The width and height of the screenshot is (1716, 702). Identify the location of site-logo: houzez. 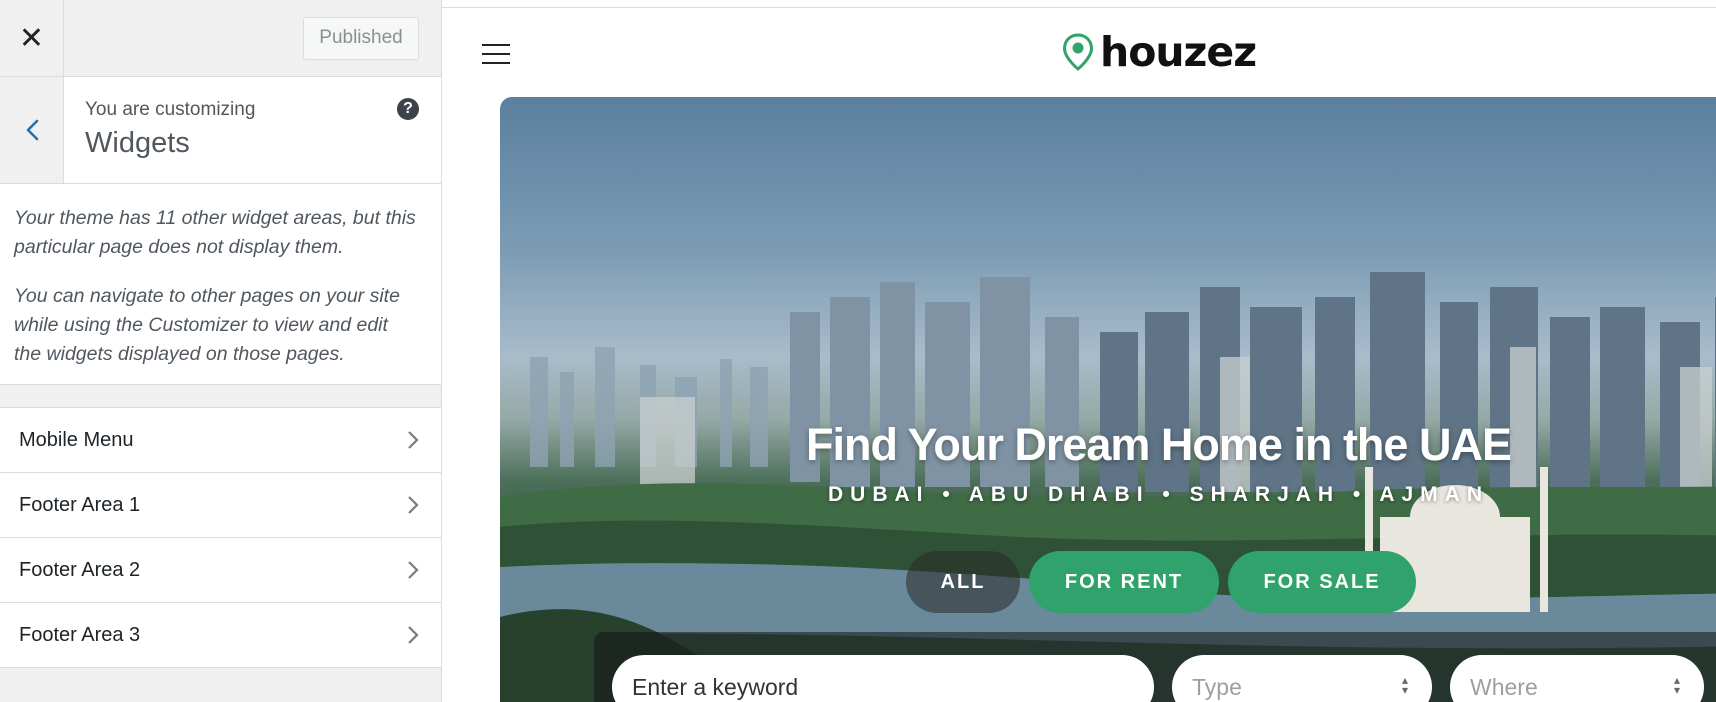
(1159, 52).